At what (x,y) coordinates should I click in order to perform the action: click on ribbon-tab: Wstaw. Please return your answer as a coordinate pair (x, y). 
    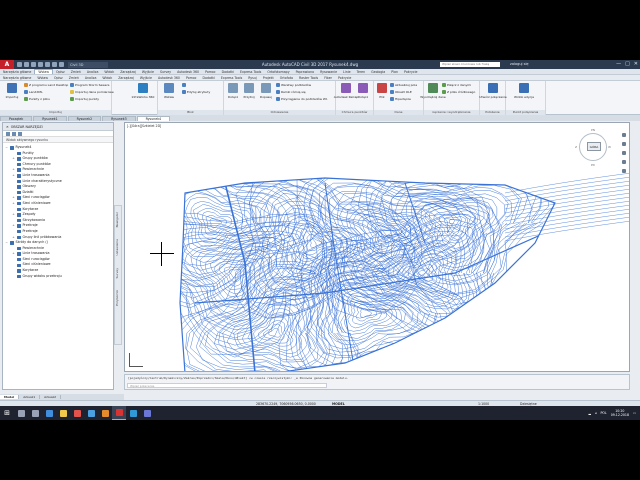
    Looking at the image, I should click on (43, 71).